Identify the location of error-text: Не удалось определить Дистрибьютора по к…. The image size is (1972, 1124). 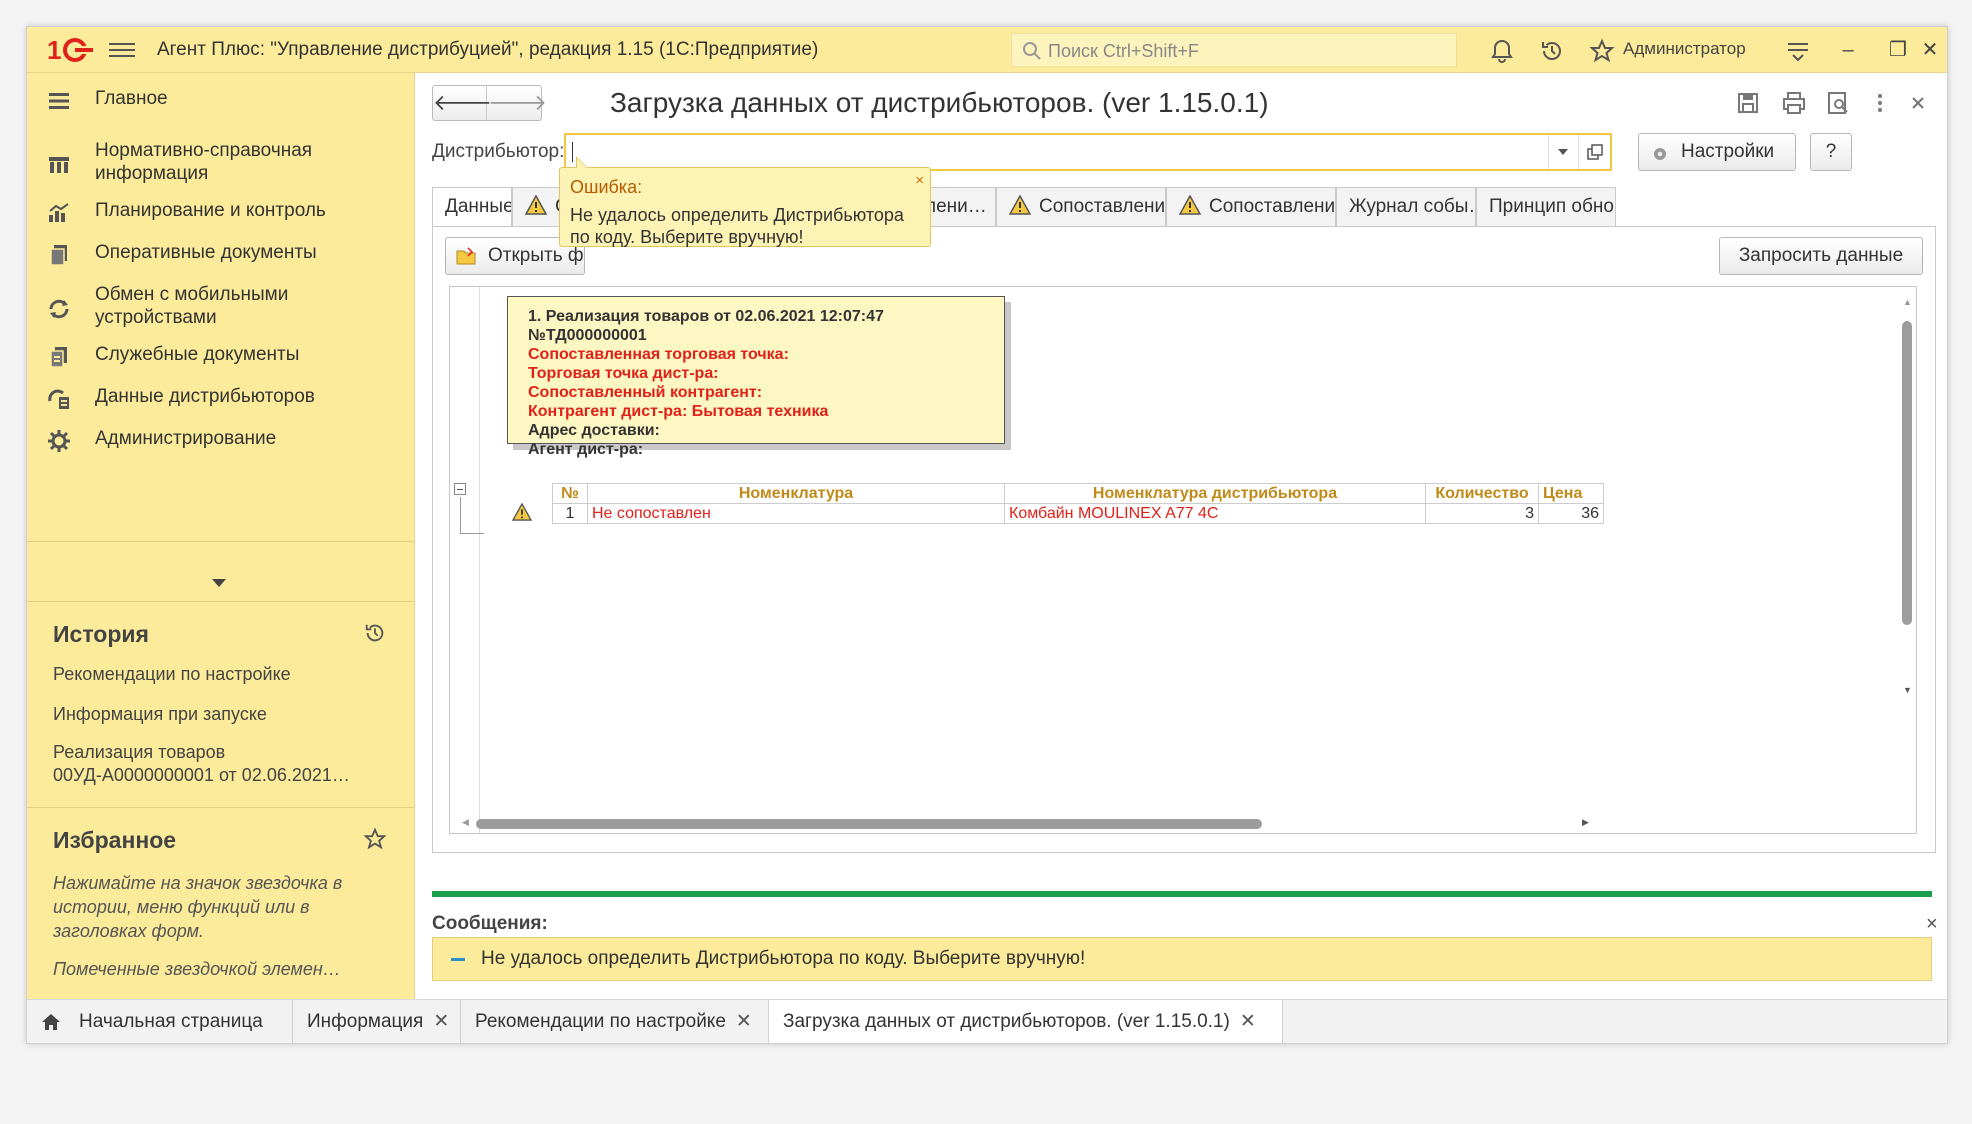
(737, 226).